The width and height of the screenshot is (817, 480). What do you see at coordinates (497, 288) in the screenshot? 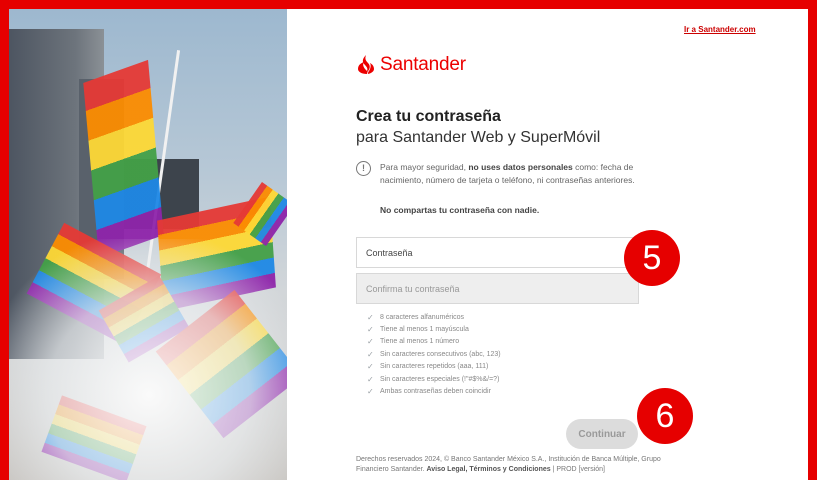
I see `confirm-password-input` at bounding box center [497, 288].